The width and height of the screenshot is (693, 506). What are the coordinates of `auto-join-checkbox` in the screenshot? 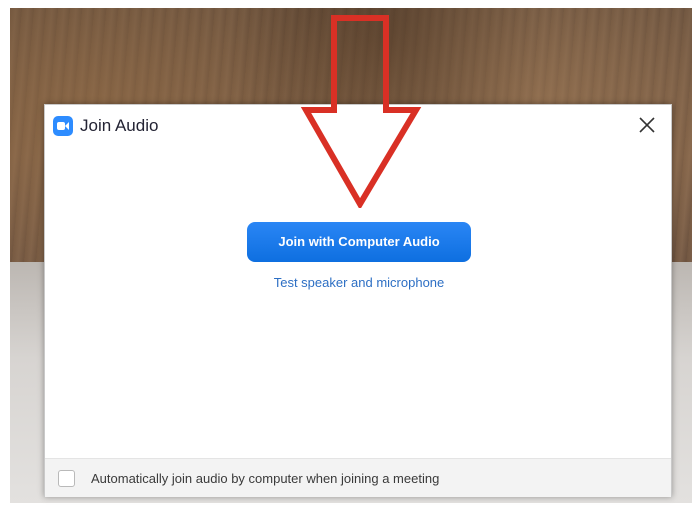 It's located at (66, 478).